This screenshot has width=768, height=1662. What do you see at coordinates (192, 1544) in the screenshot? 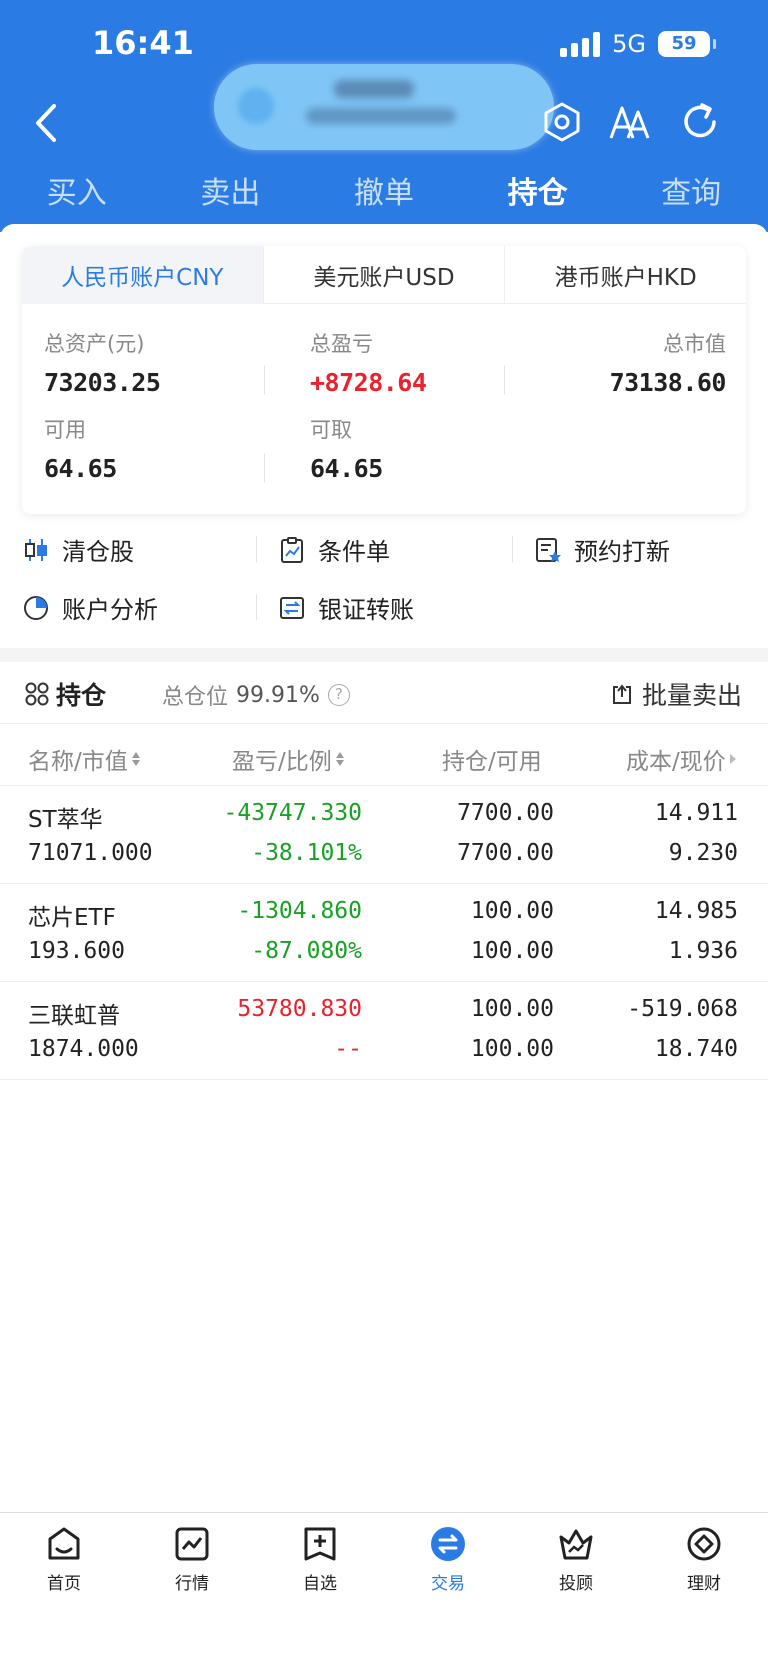
I see `market-chart-icon` at bounding box center [192, 1544].